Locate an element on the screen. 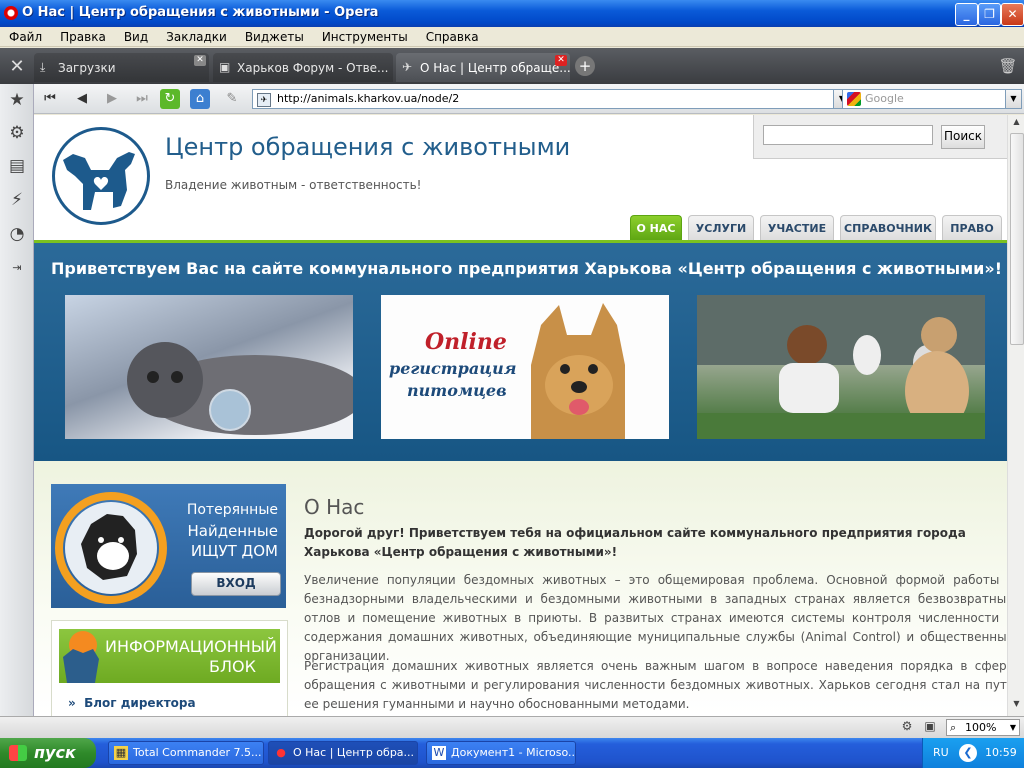 This screenshot has height=768, width=1024. nav-tab-services: УСЛУГИ is located at coordinates (721, 228).